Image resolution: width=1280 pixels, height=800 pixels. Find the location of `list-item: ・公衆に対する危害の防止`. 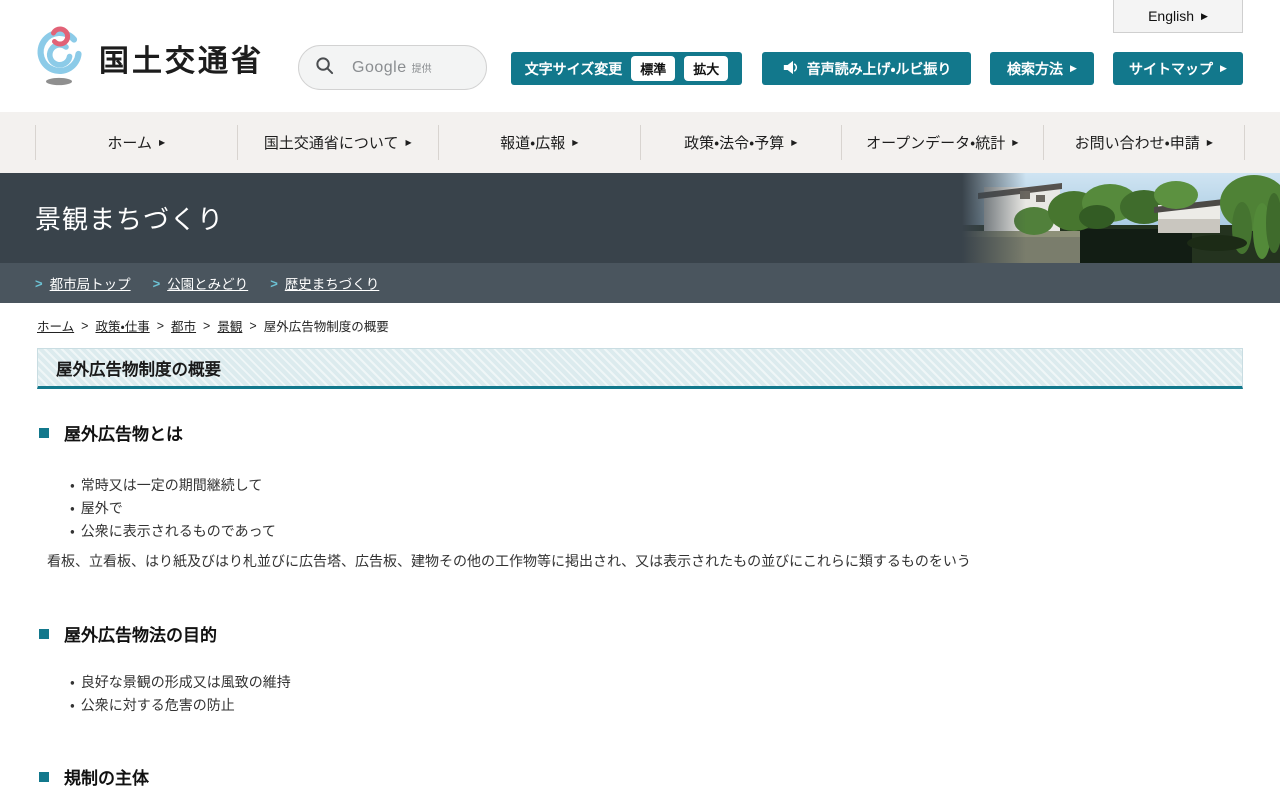

list-item: ・公衆に対する危害の防止 is located at coordinates (152, 705).